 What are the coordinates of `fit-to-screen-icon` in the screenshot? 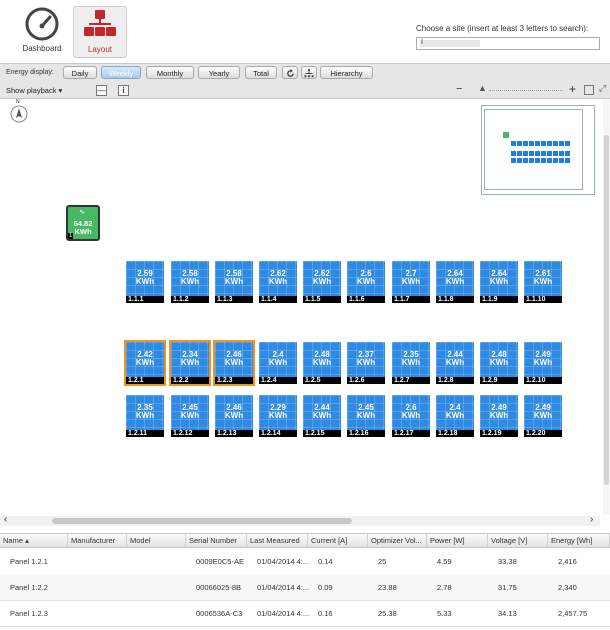 It's located at (589, 90).